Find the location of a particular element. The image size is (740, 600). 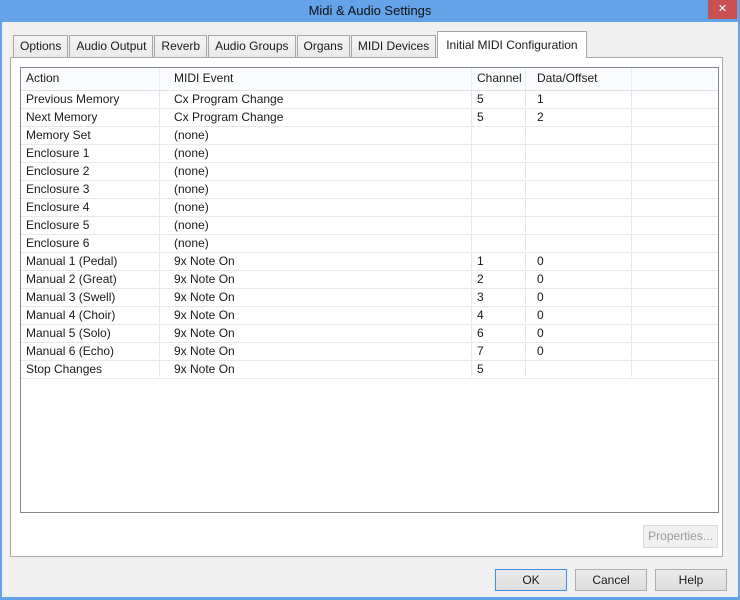

table-row: Enclosure 3 (none) is located at coordinates (369, 190).